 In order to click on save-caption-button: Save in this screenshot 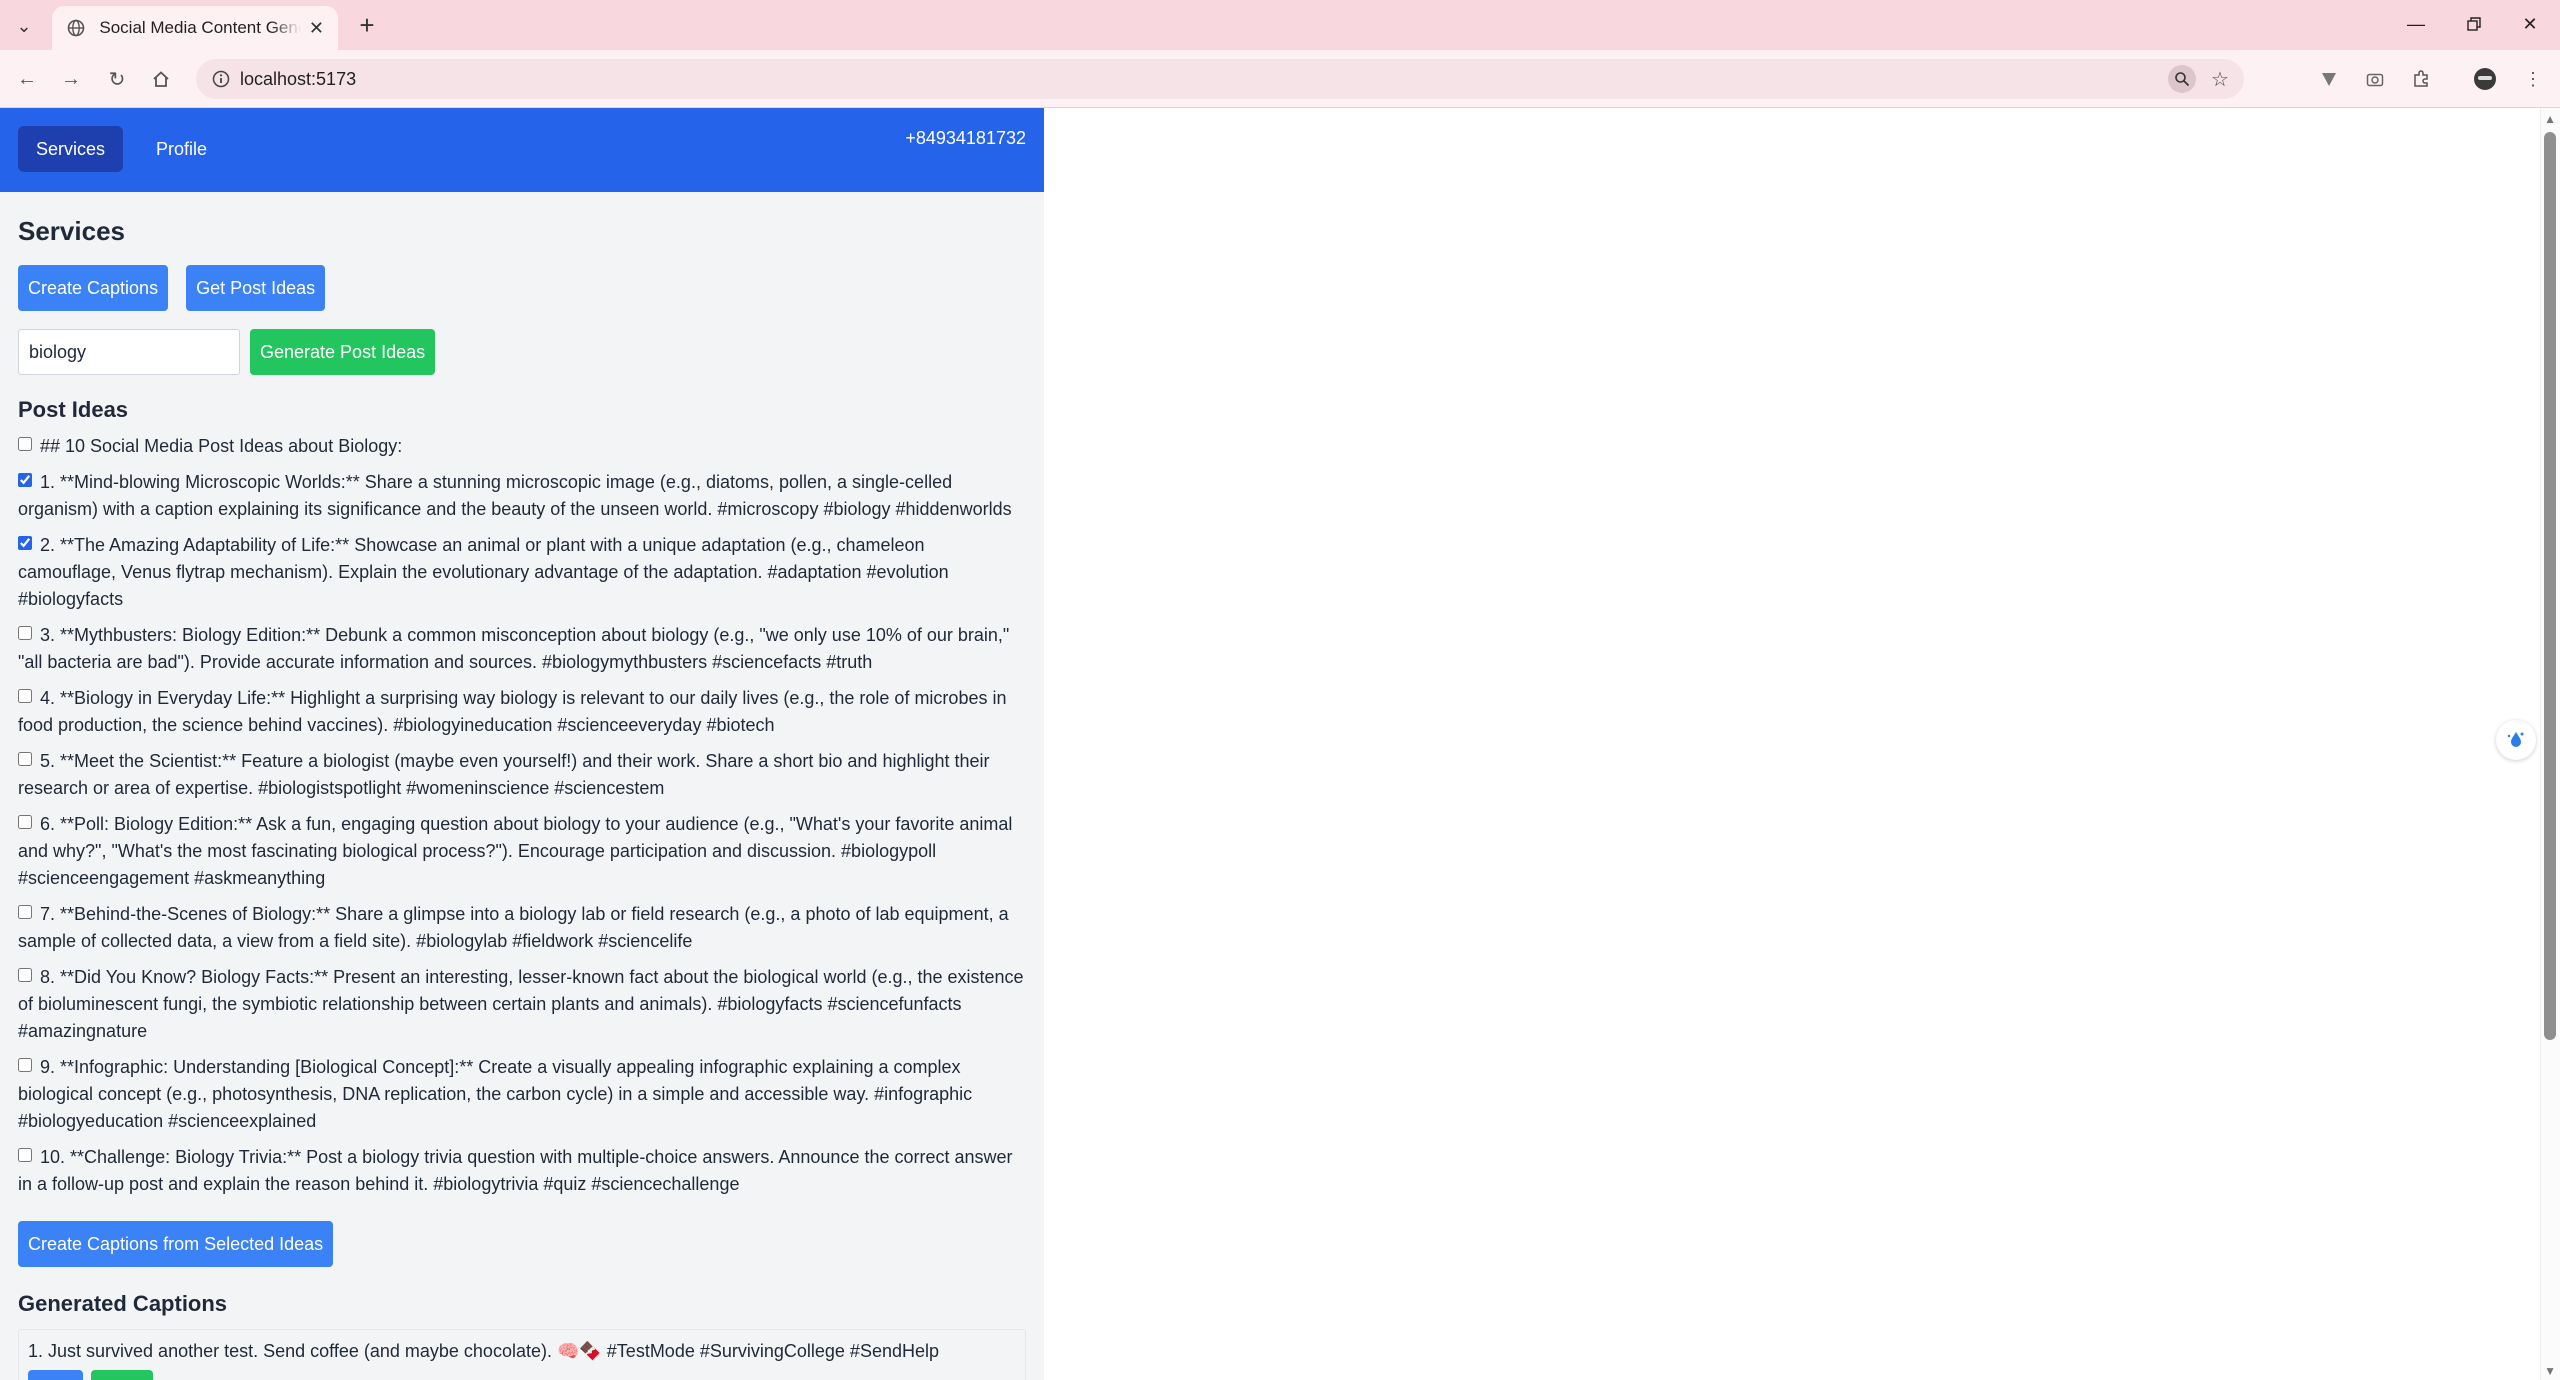, I will do `click(56, 1375)`.